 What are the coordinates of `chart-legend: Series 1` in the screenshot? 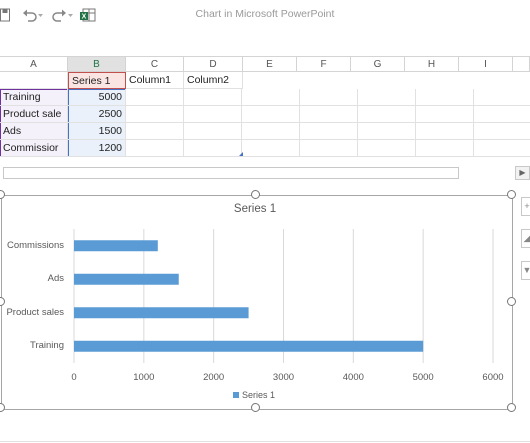 It's located at (254, 395).